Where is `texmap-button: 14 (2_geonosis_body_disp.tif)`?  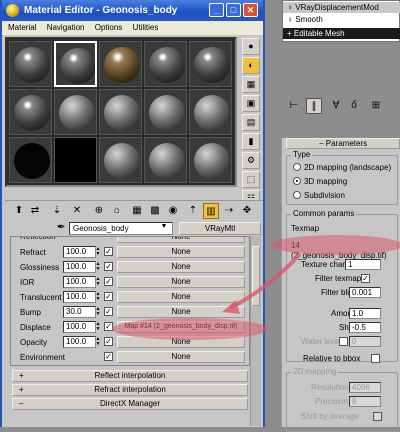 texmap-button: 14 (2_geonosis_body_disp.tif) is located at coordinates (344, 251).